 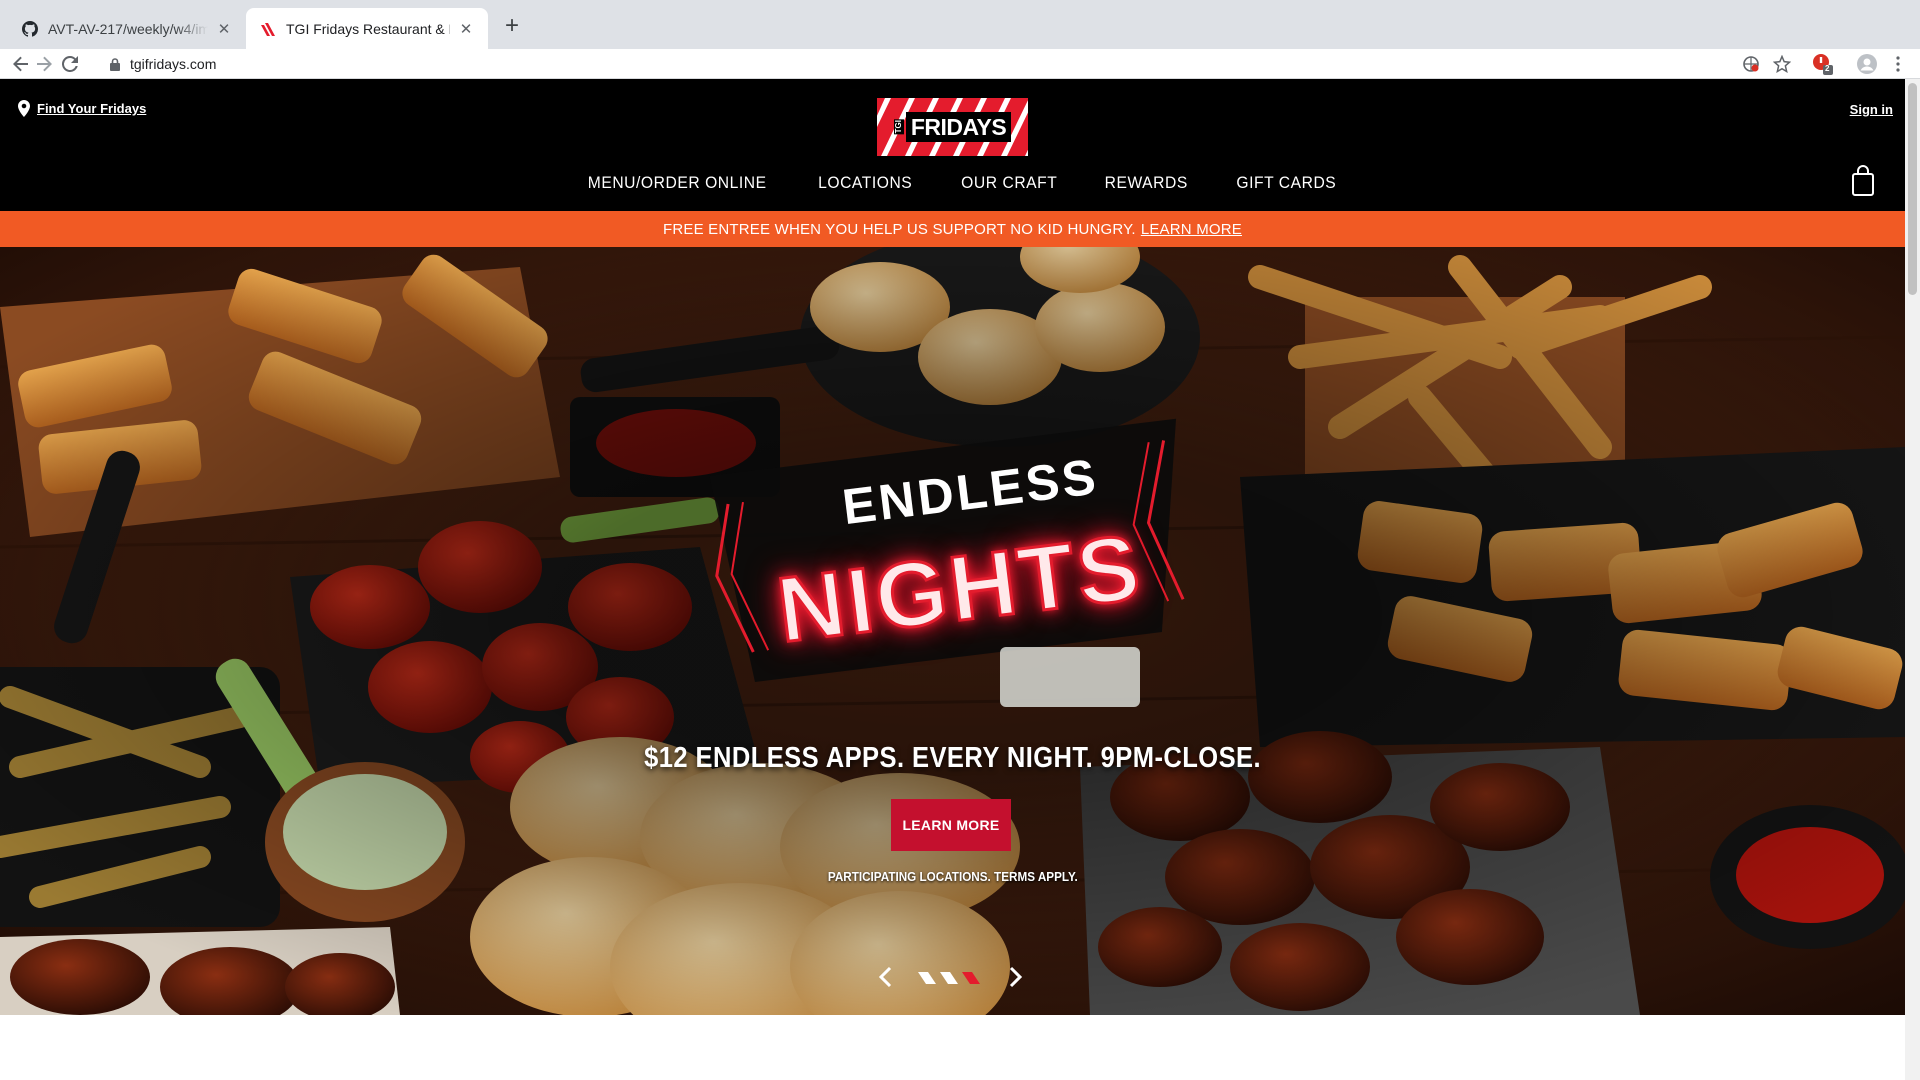 What do you see at coordinates (1898, 64) in the screenshot?
I see `browser-menu-icon` at bounding box center [1898, 64].